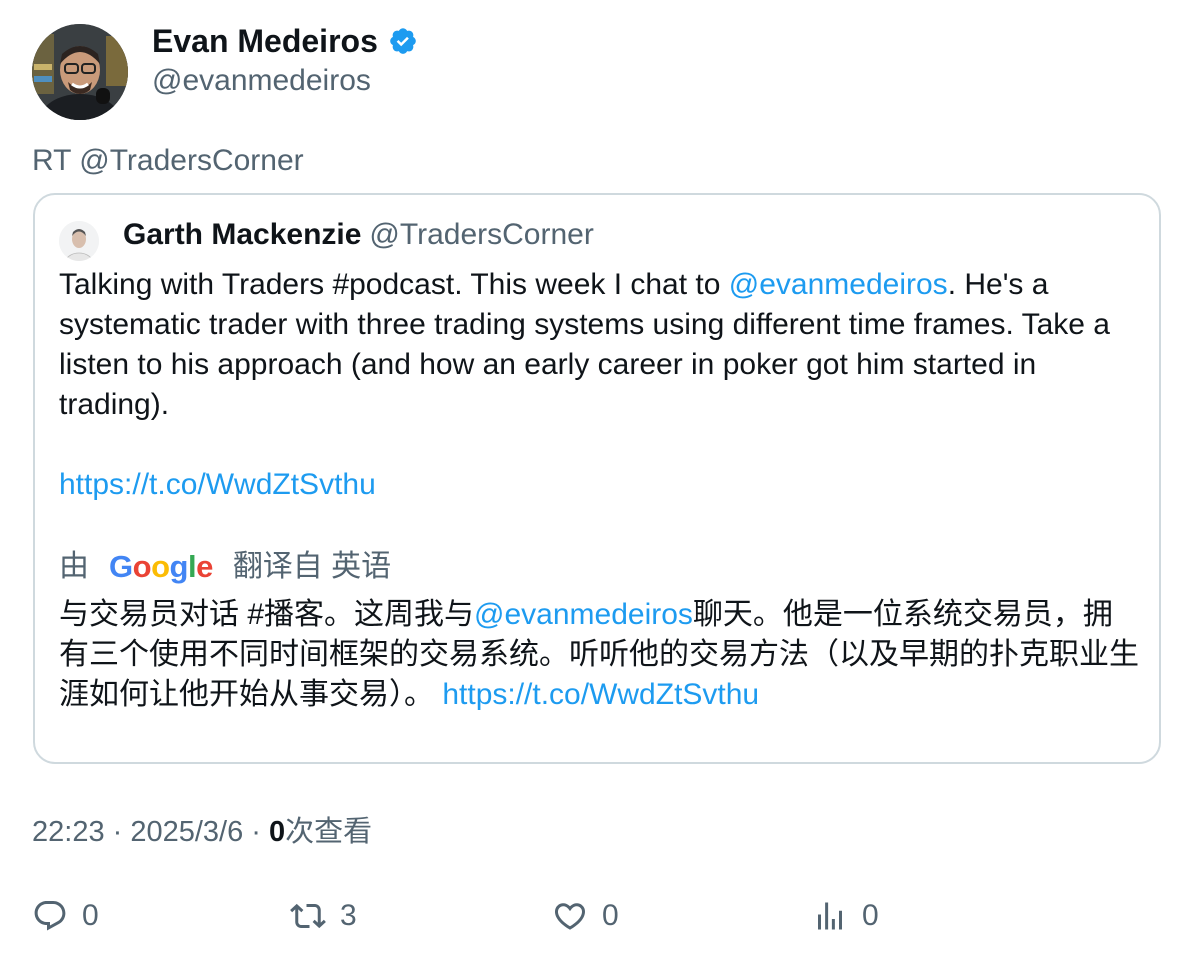  Describe the element at coordinates (312, 566) in the screenshot. I see `translate-suffix: 翻译自 英语` at that location.